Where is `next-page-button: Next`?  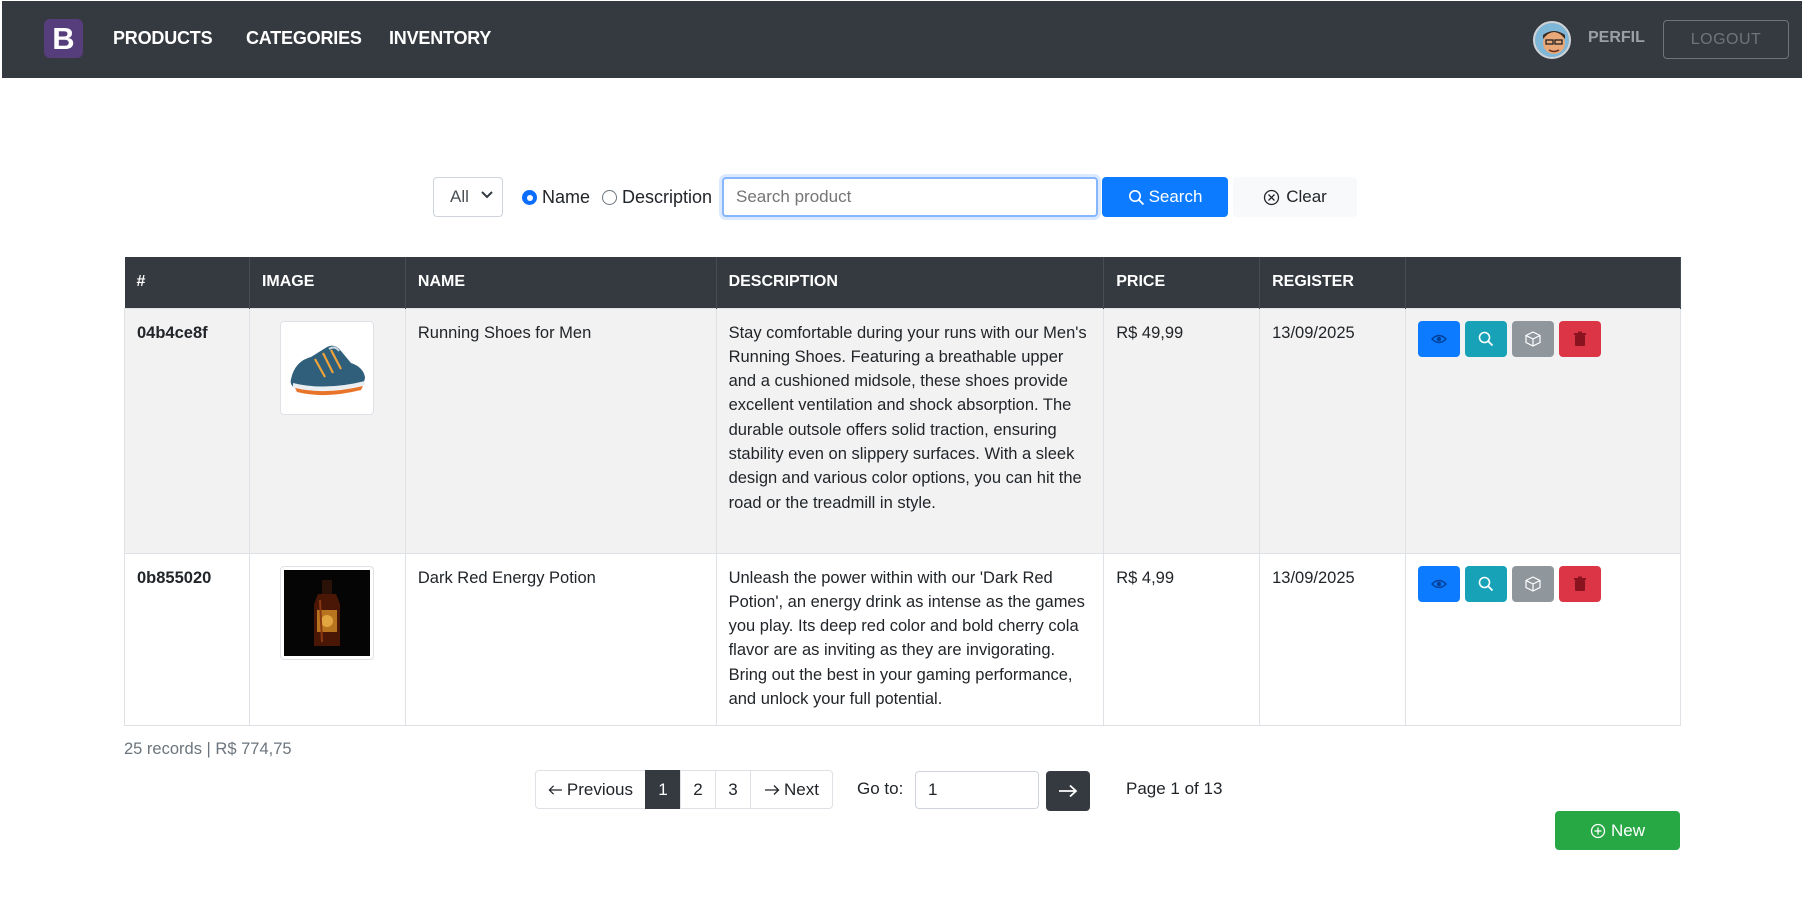 next-page-button: Next is located at coordinates (791, 789).